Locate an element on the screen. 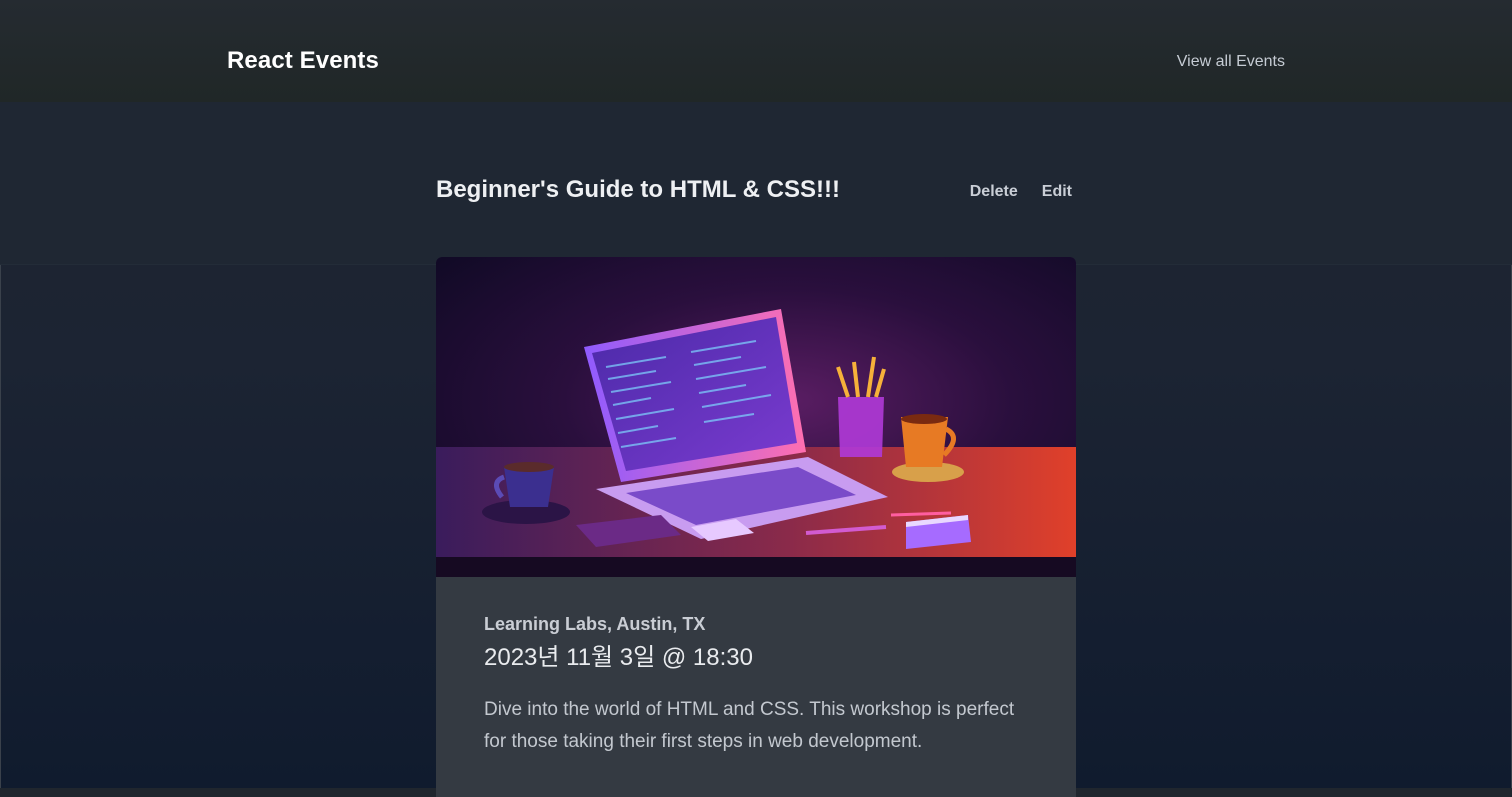 The width and height of the screenshot is (1512, 797). edit-button: Edit is located at coordinates (1057, 192).